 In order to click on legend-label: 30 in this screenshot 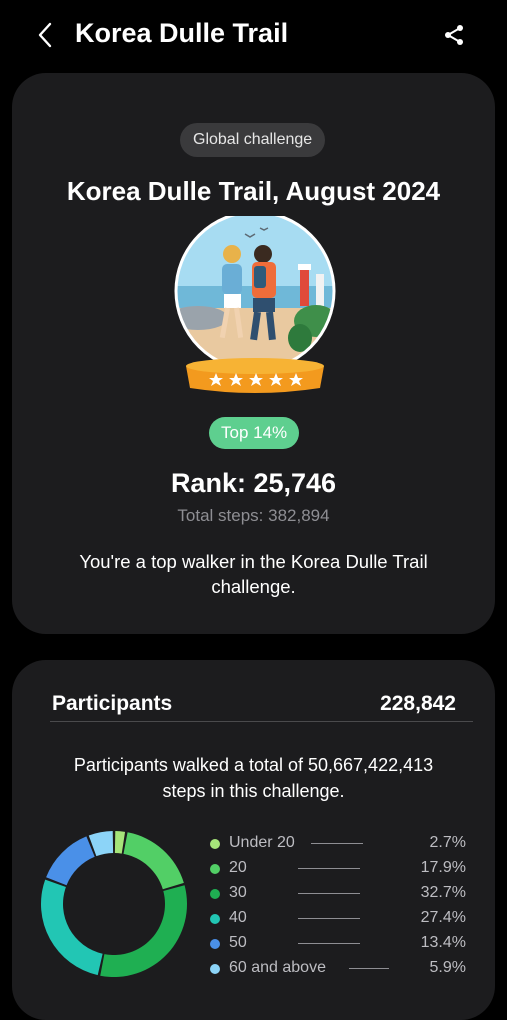, I will do `click(238, 892)`.